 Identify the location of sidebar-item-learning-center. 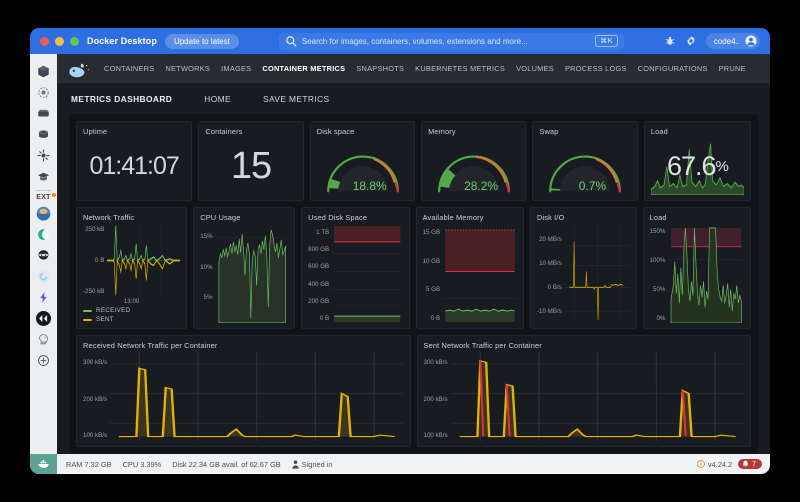
(44, 176).